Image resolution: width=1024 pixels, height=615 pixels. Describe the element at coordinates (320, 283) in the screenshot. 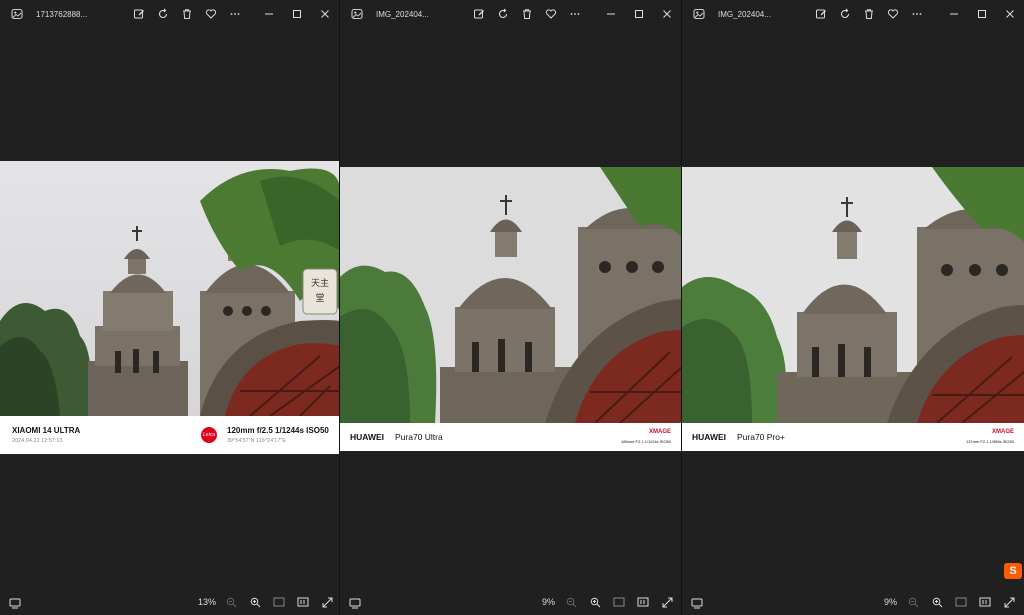

I see `svg-text: 天主` at that location.